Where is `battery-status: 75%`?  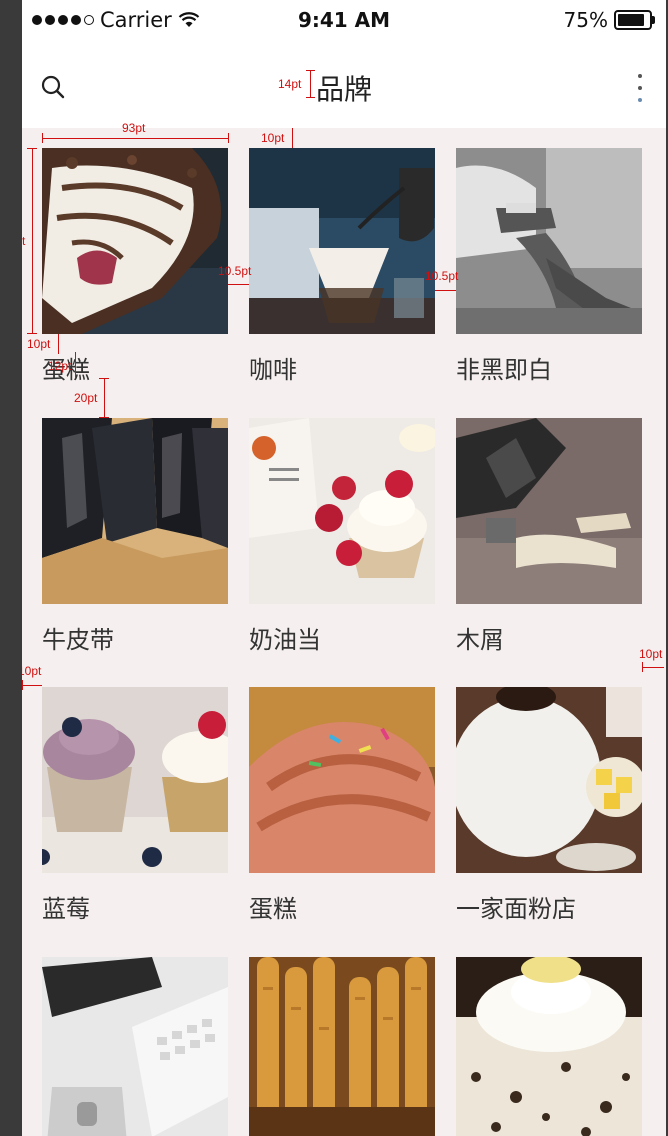
battery-status: 75% is located at coordinates (609, 20).